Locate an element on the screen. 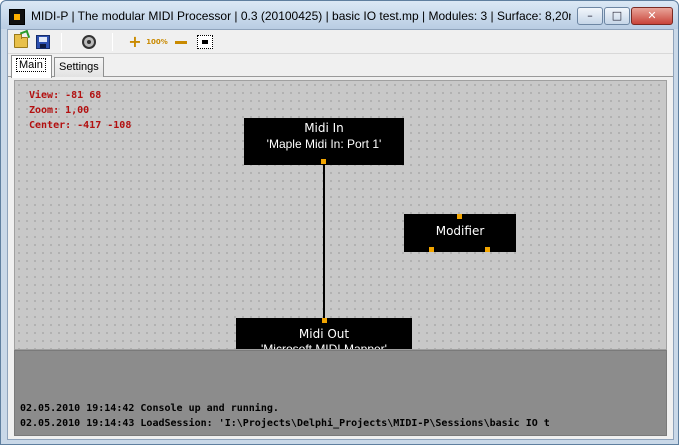  tab-settings-label: Settings is located at coordinates (79, 67).